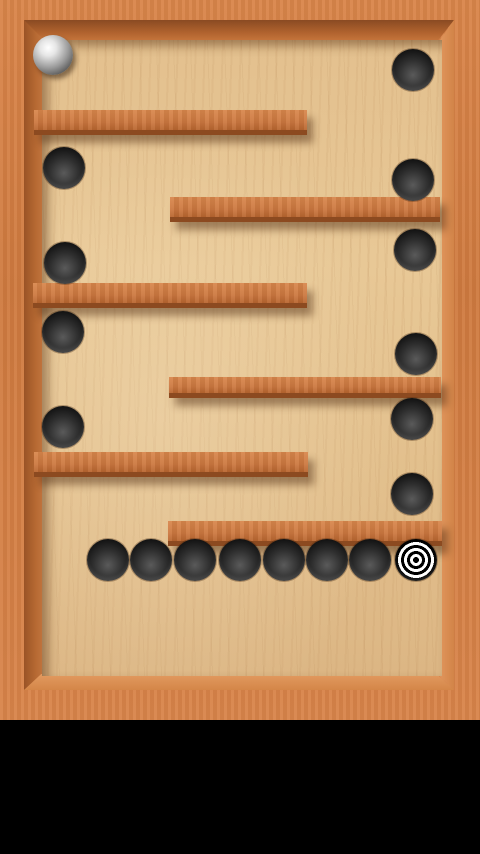  What do you see at coordinates (239, 682) in the screenshot?
I see `frame-bottom-edge` at bounding box center [239, 682].